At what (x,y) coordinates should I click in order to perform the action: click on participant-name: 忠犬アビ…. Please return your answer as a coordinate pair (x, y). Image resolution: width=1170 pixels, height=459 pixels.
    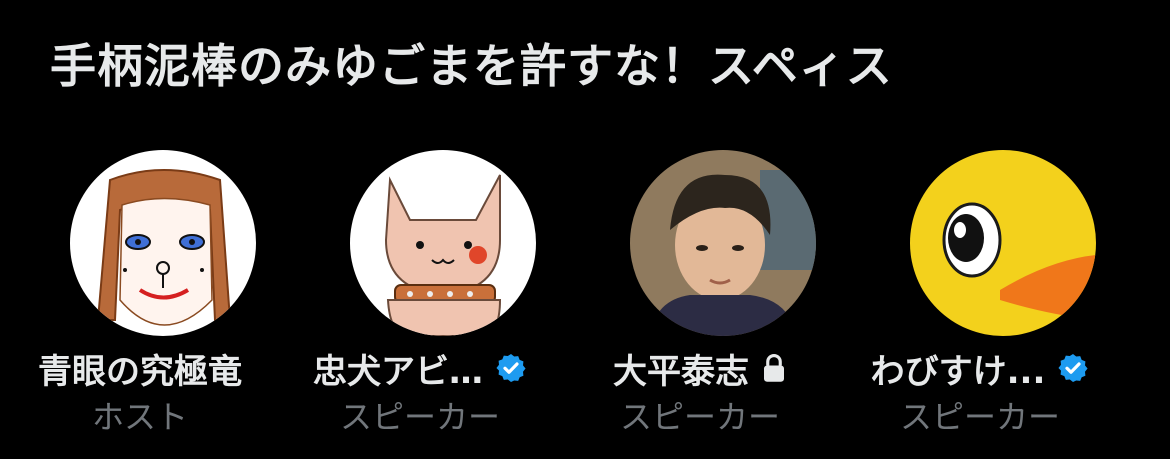
    Looking at the image, I should click on (398, 371).